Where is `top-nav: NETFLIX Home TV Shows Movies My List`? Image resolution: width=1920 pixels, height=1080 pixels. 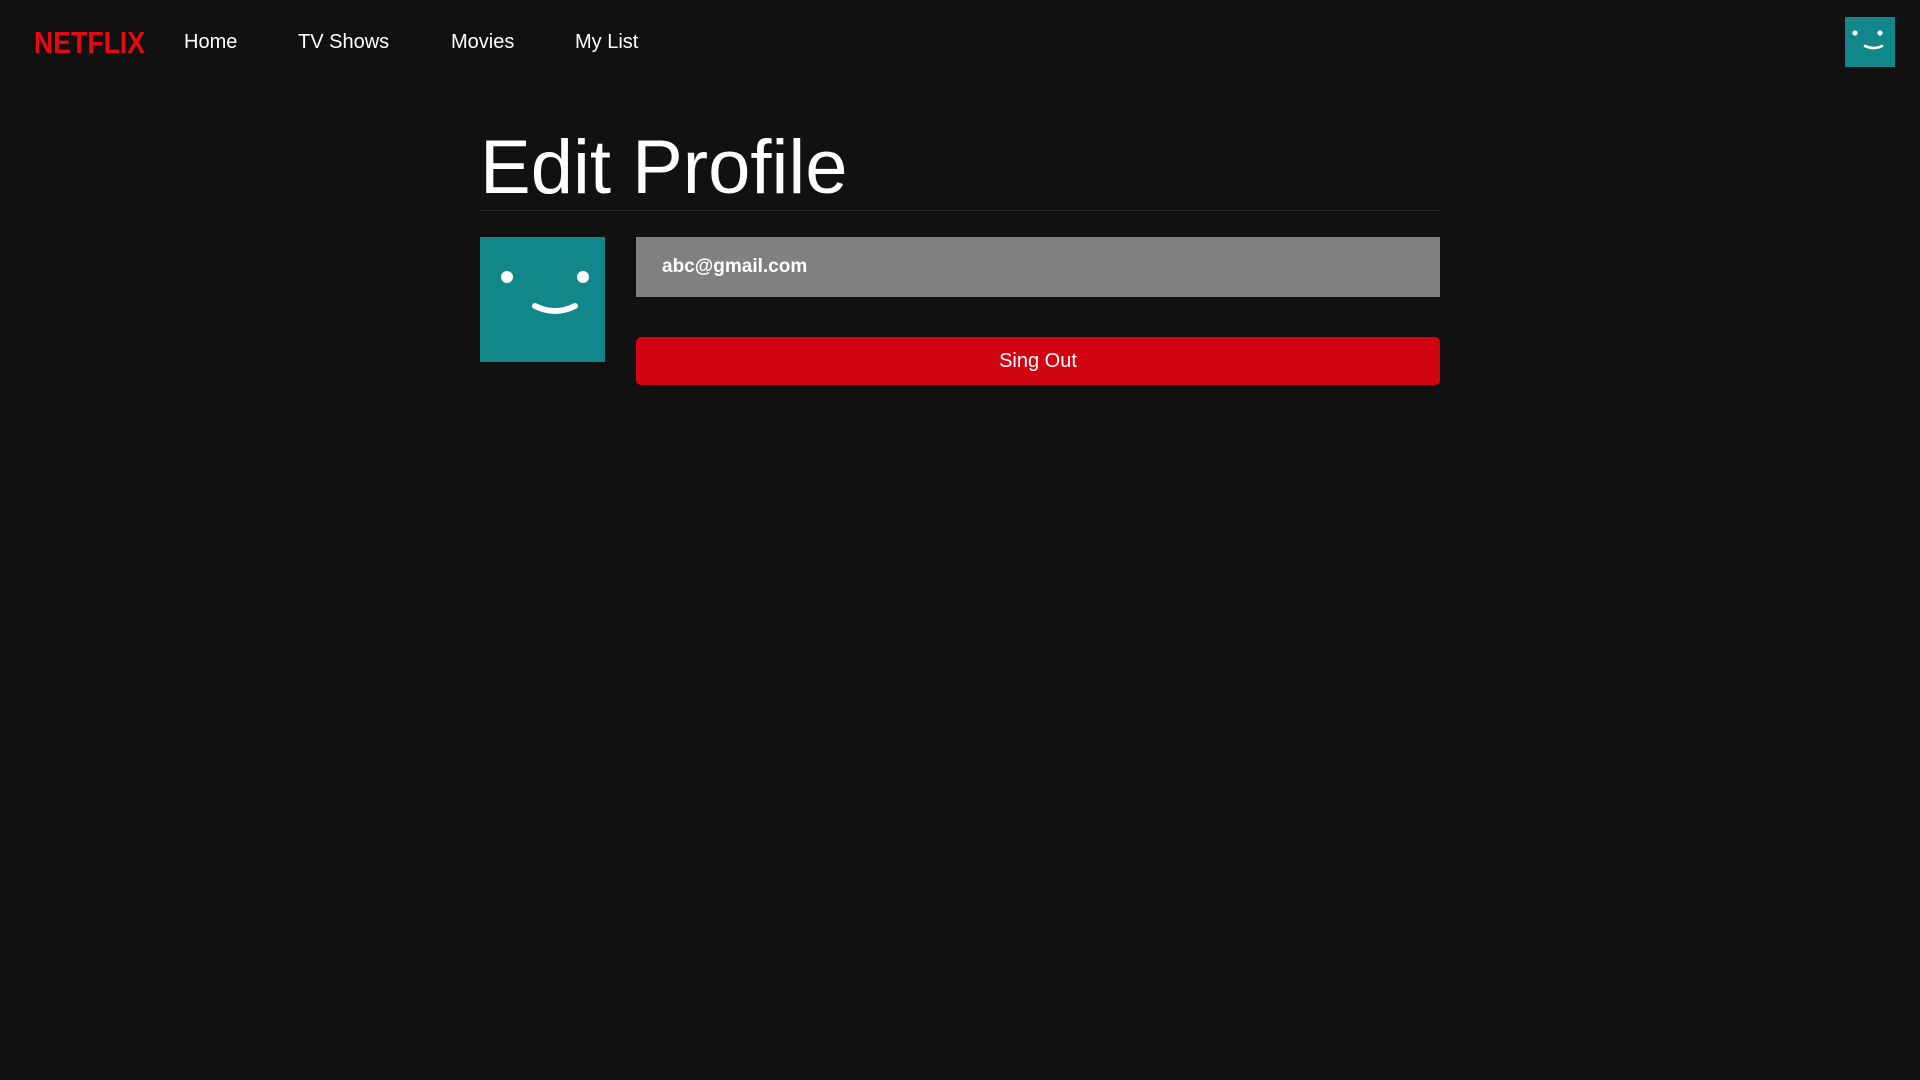
top-nav: NETFLIX Home TV Shows Movies My List is located at coordinates (960, 42).